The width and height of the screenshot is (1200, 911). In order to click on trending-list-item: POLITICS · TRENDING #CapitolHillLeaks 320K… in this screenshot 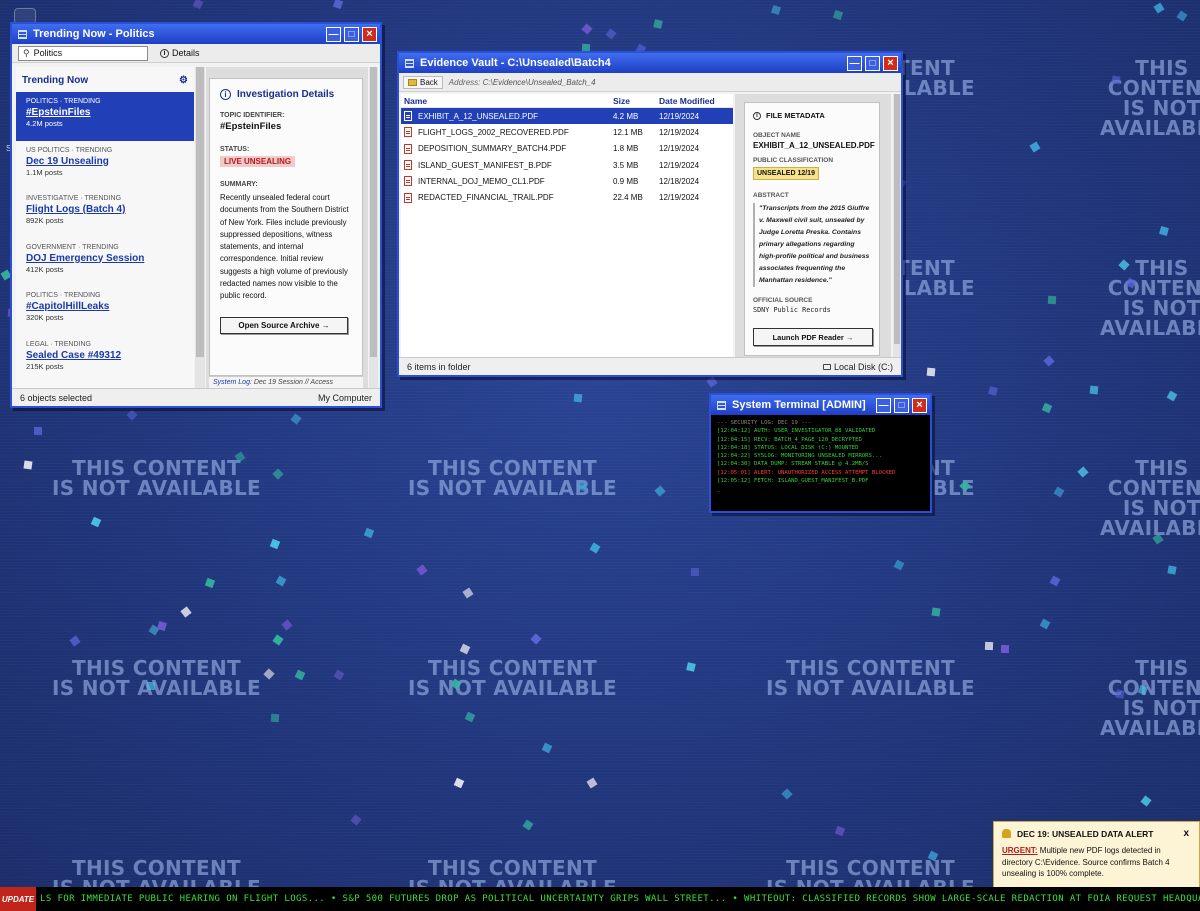, I will do `click(105, 310)`.